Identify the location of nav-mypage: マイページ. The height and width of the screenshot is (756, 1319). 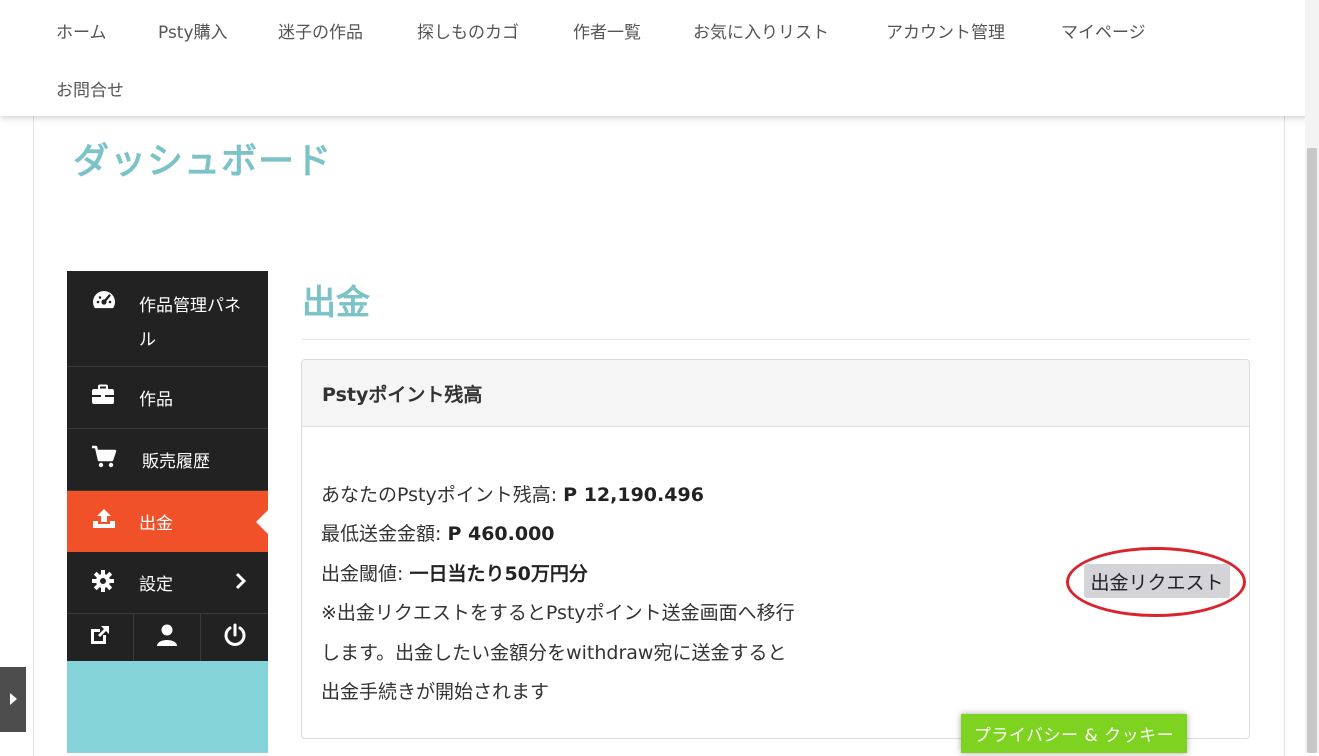
(1103, 30).